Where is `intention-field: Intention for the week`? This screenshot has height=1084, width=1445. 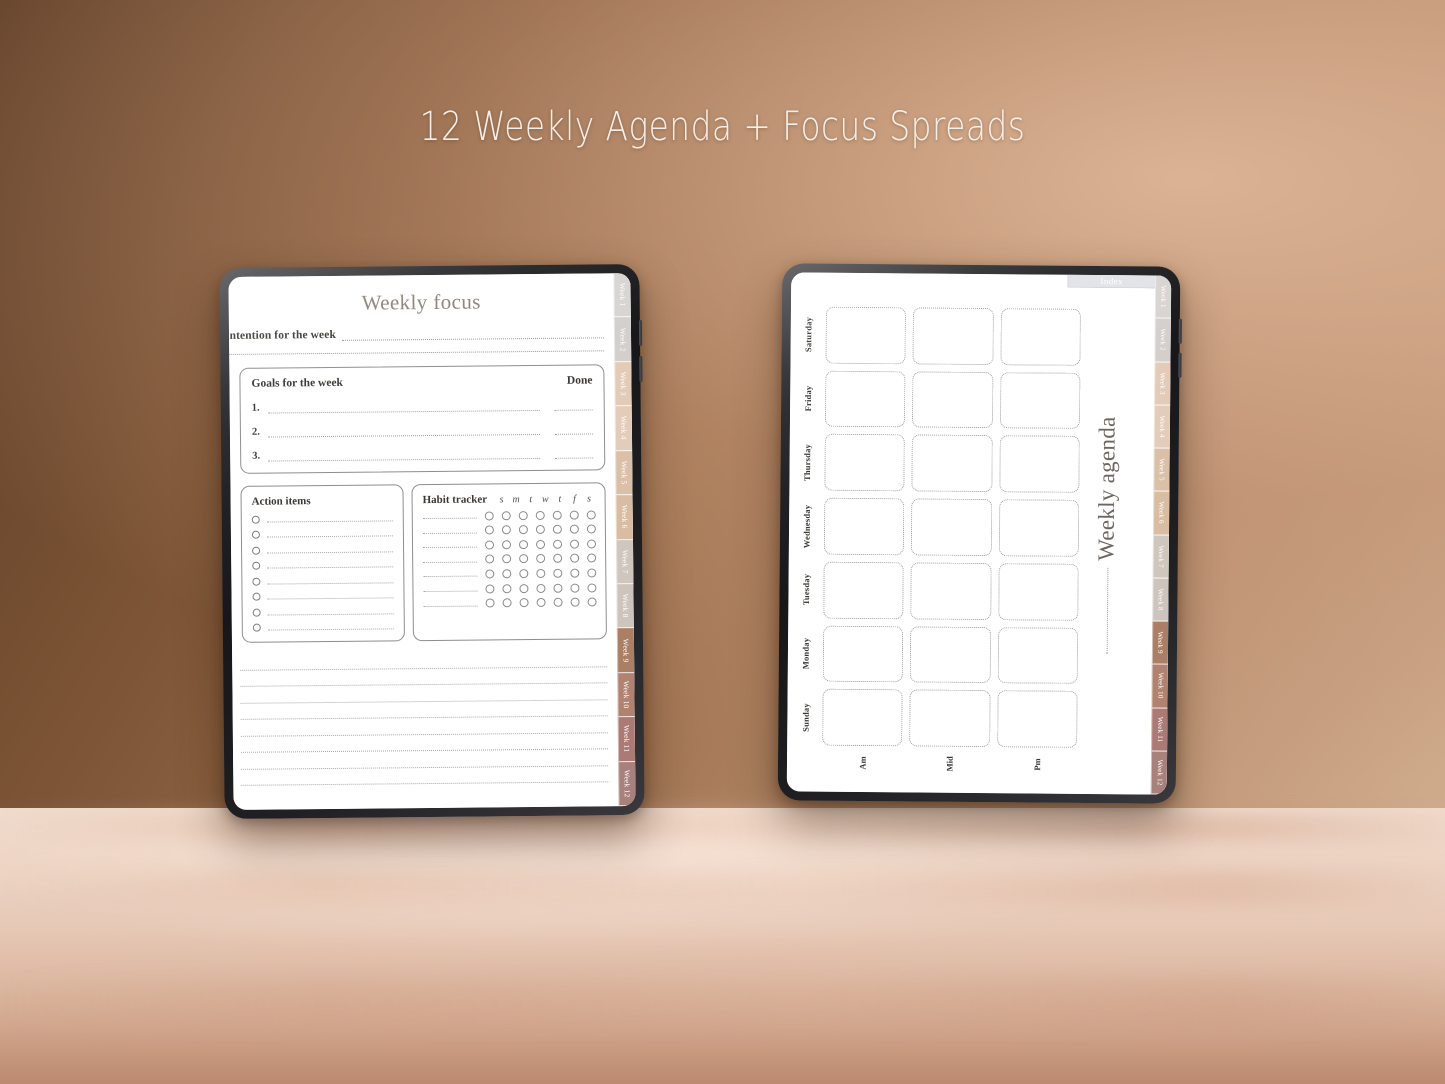 intention-field: Intention for the week is located at coordinates (416, 334).